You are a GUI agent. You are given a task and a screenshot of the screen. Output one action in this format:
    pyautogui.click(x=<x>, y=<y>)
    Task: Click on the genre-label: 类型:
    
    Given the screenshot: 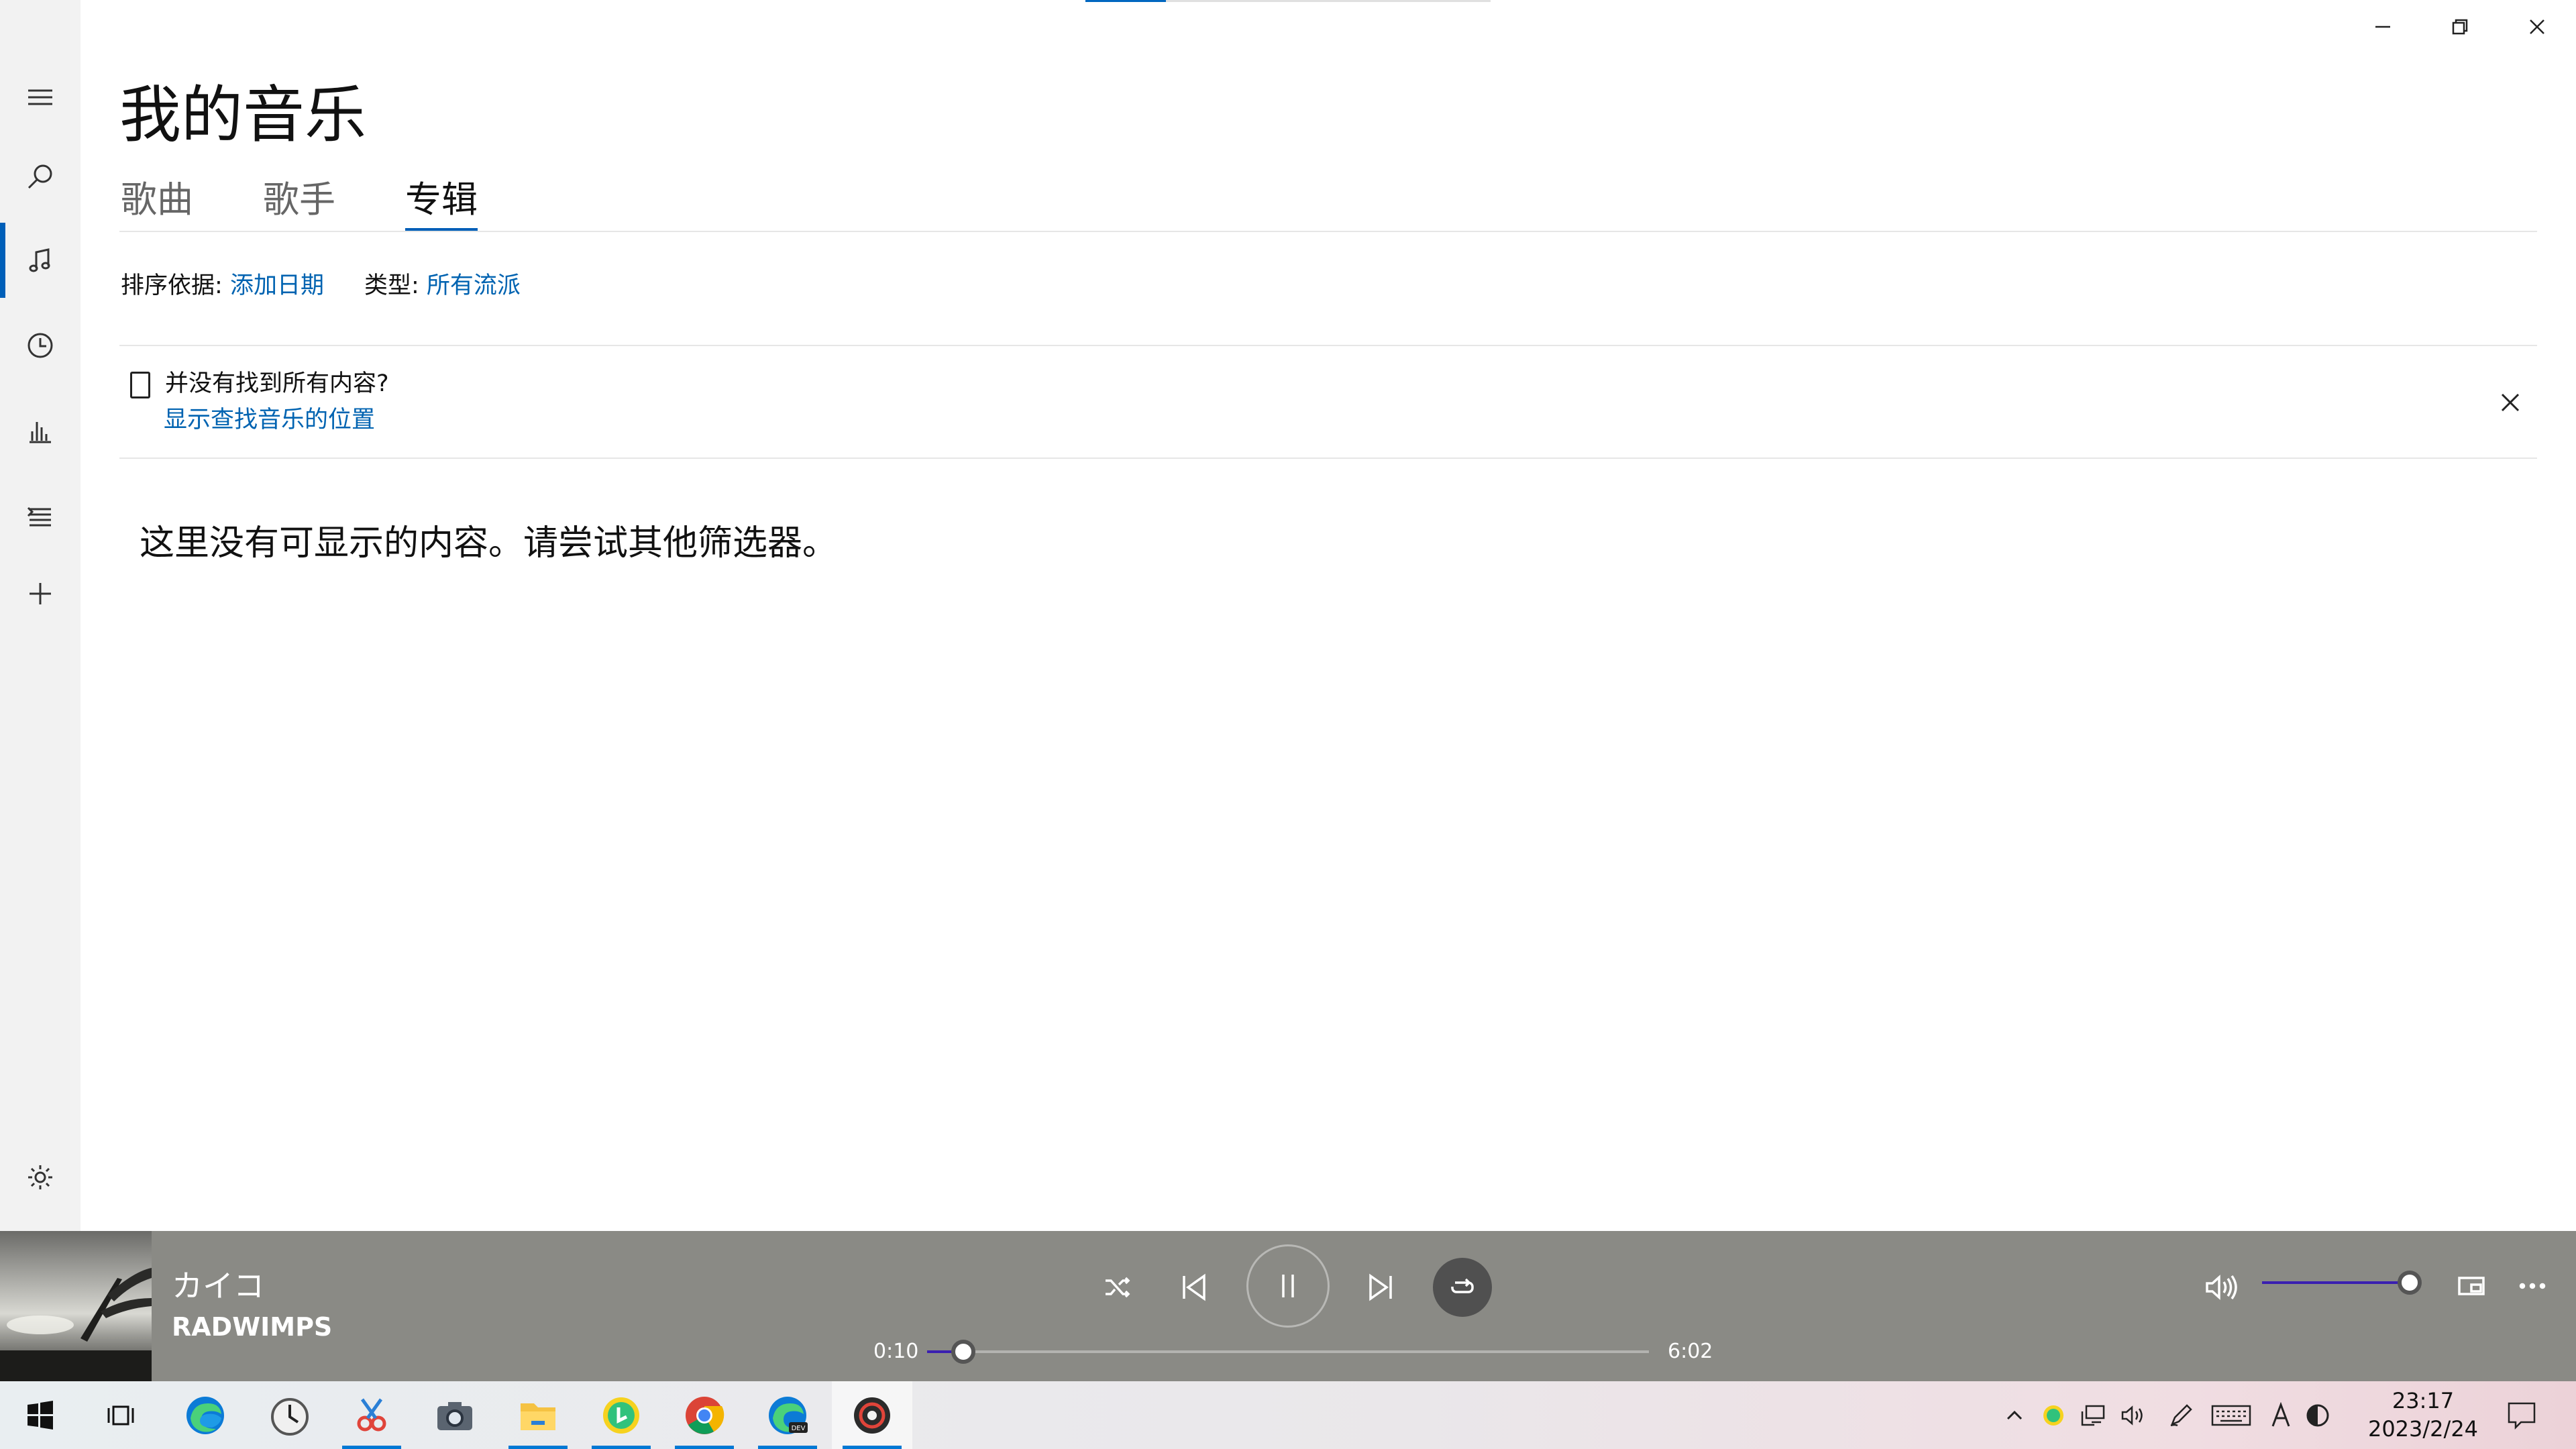 What is the action you would take?
    pyautogui.click(x=391, y=285)
    